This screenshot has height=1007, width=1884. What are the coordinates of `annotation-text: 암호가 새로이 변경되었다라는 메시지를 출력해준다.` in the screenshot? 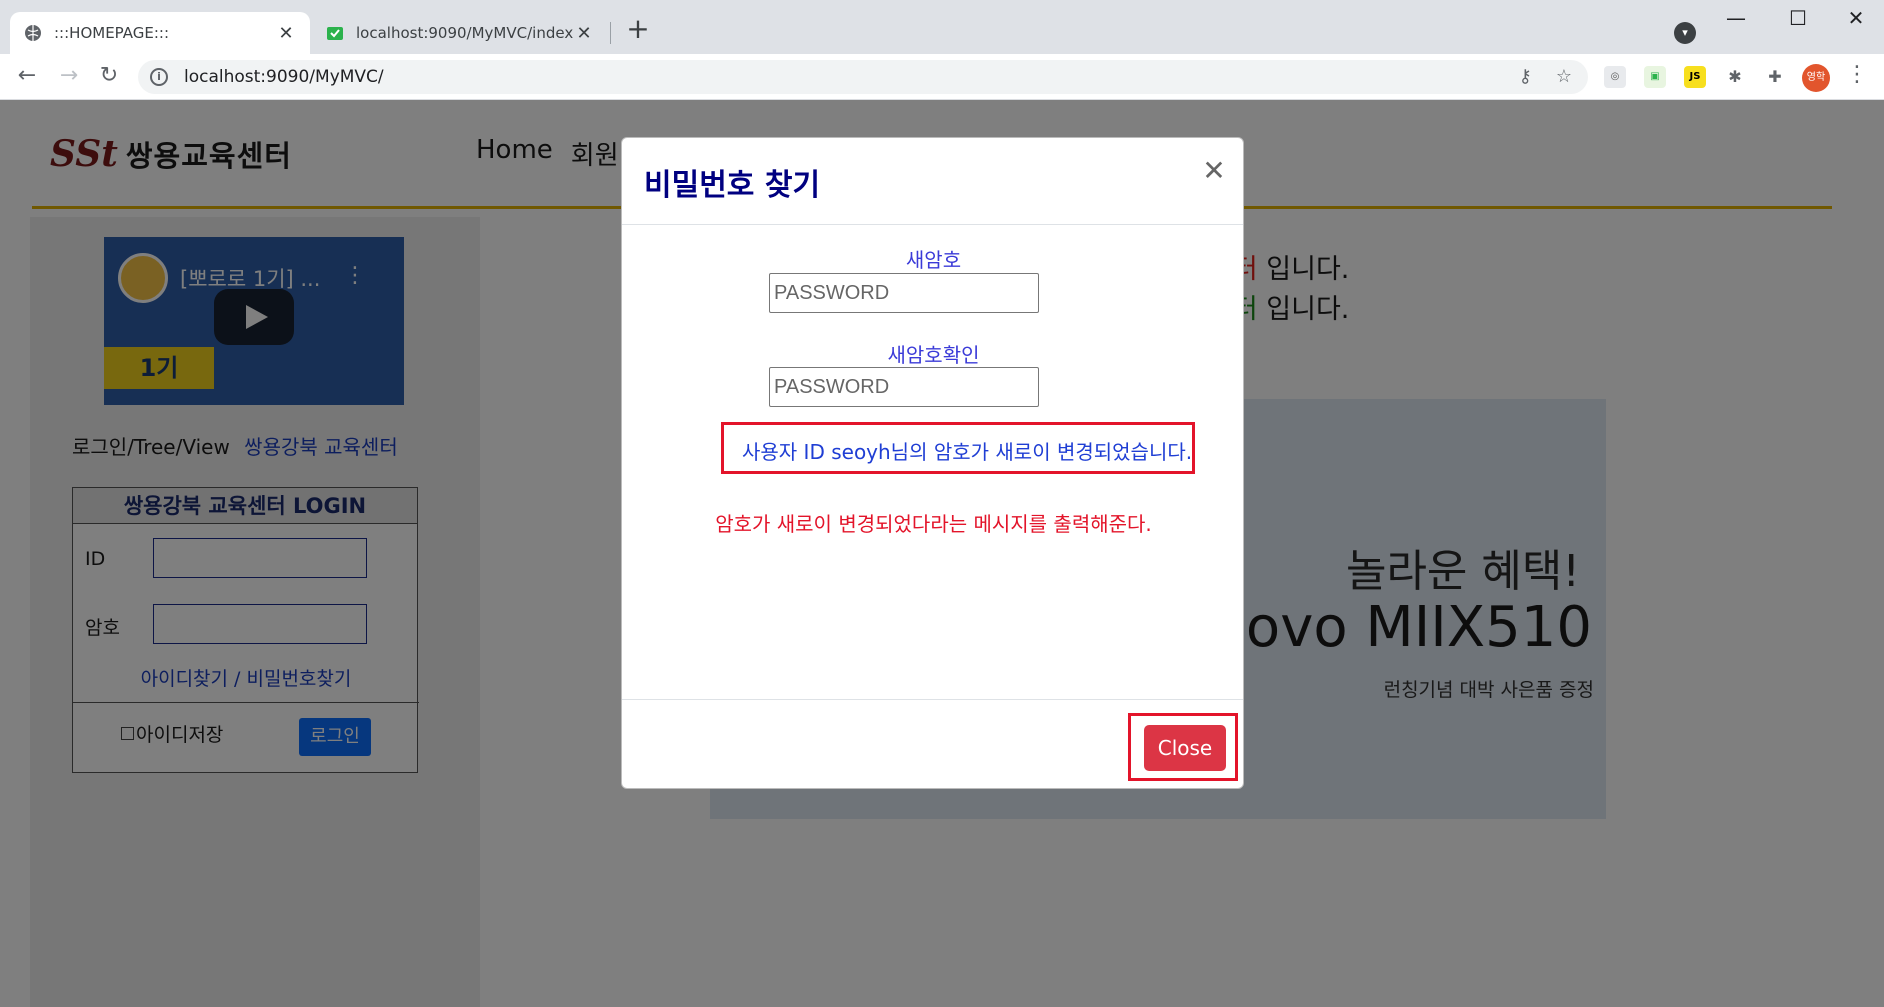 It's located at (933, 524).